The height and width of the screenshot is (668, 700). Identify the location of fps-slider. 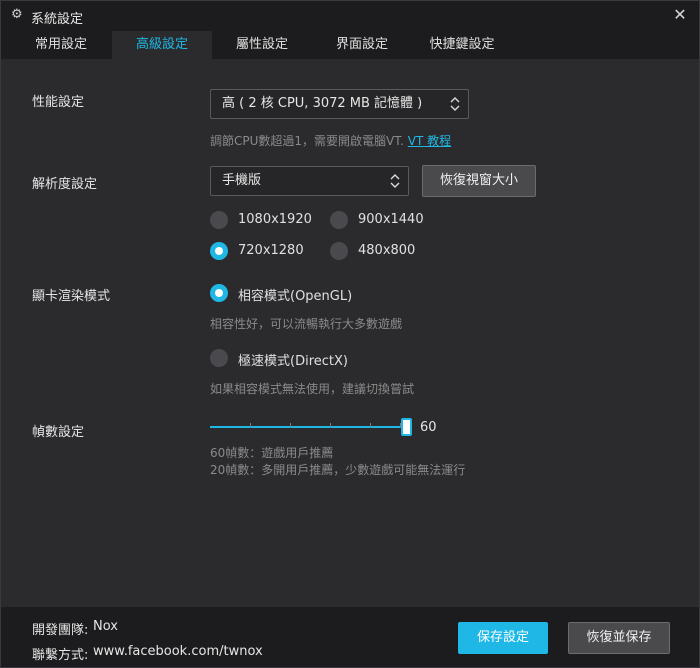
(311, 427).